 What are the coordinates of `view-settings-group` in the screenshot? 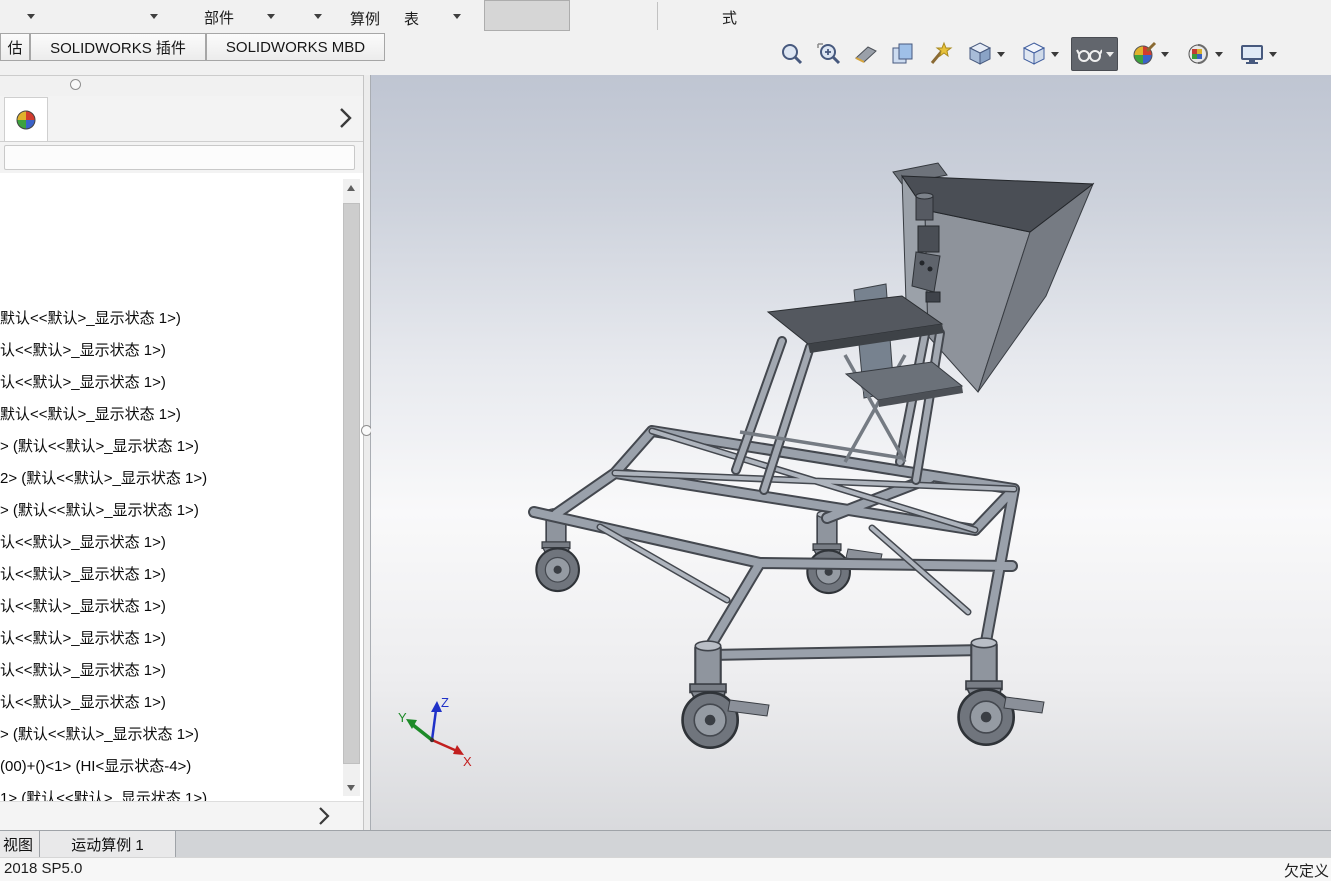 It's located at (1257, 54).